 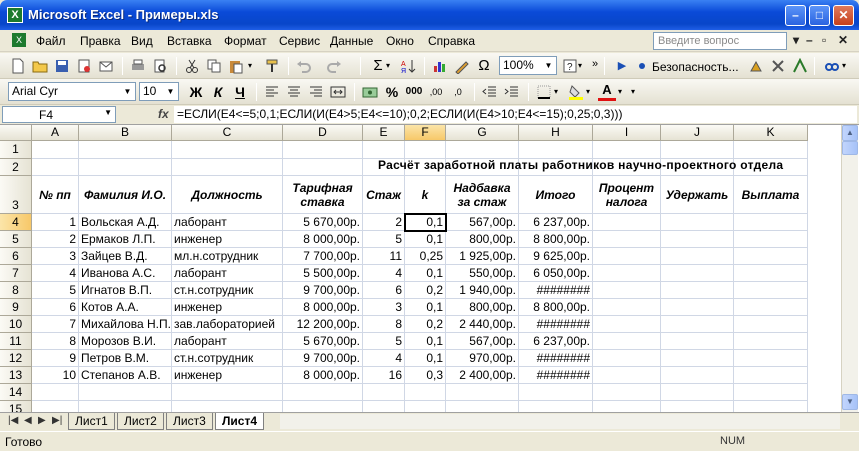 What do you see at coordinates (482, 273) in the screenshot?
I see `table-cell: 550,00р.` at bounding box center [482, 273].